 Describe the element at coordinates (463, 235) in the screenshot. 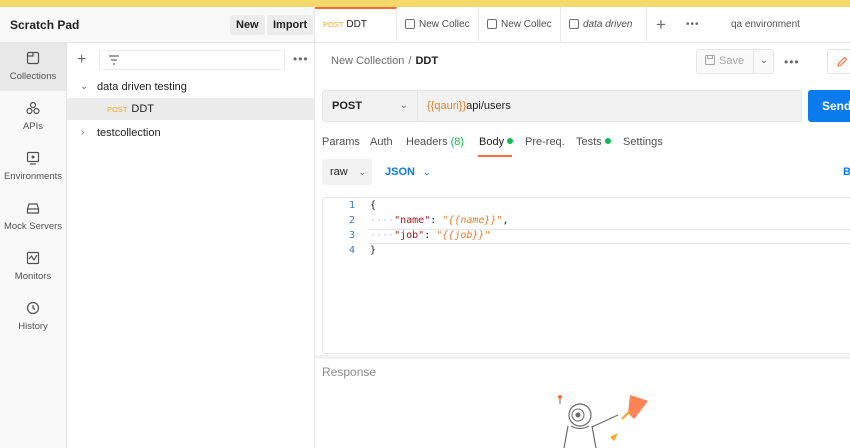

I see `json-value: {{job}}` at that location.